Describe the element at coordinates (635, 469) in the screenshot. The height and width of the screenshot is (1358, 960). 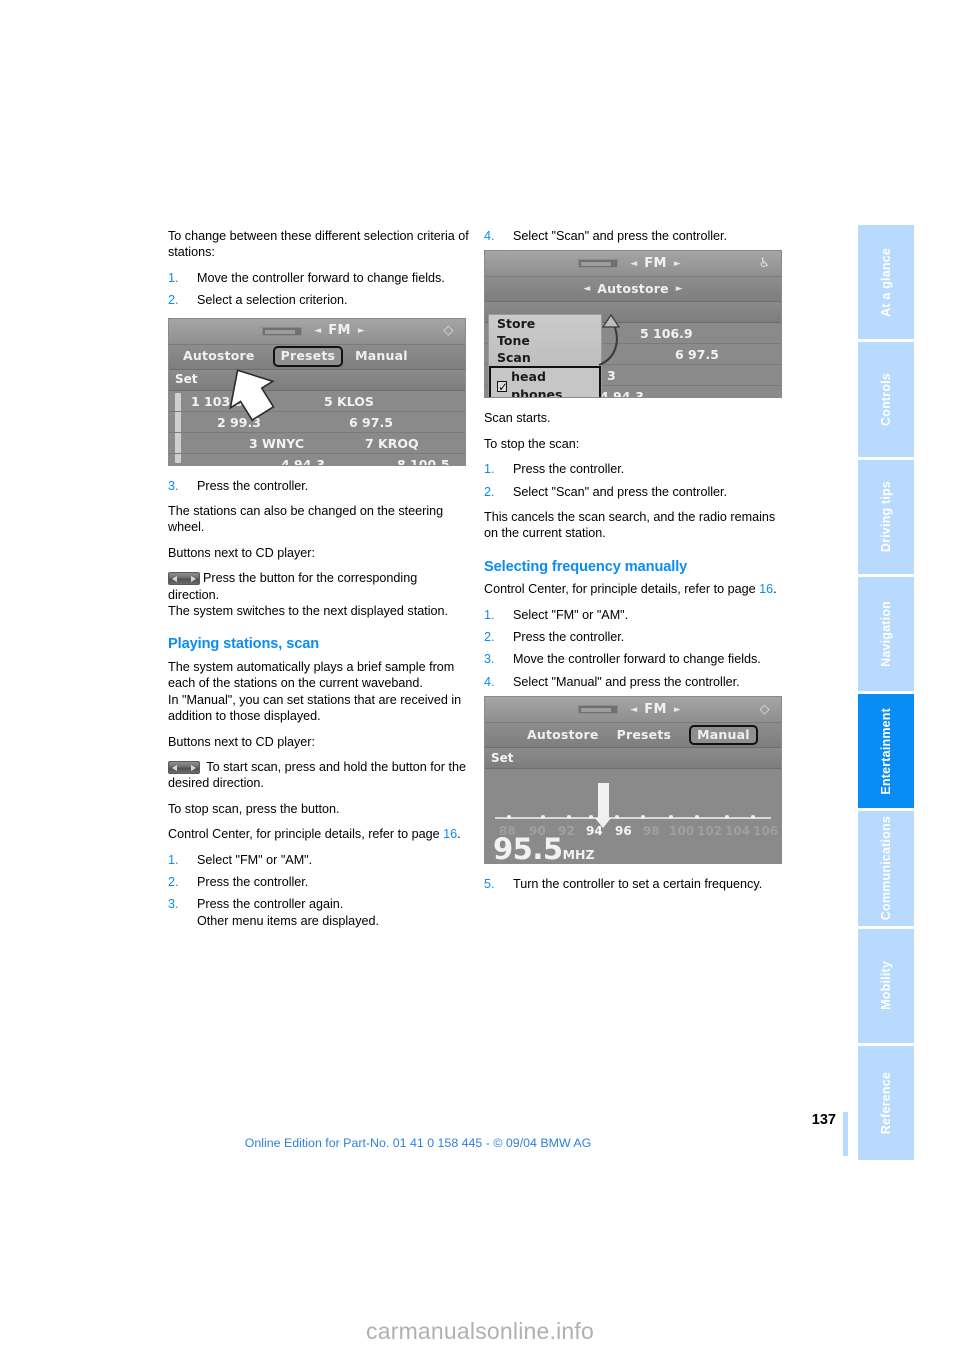
I see `list-item: 1. Press the controller.` at that location.